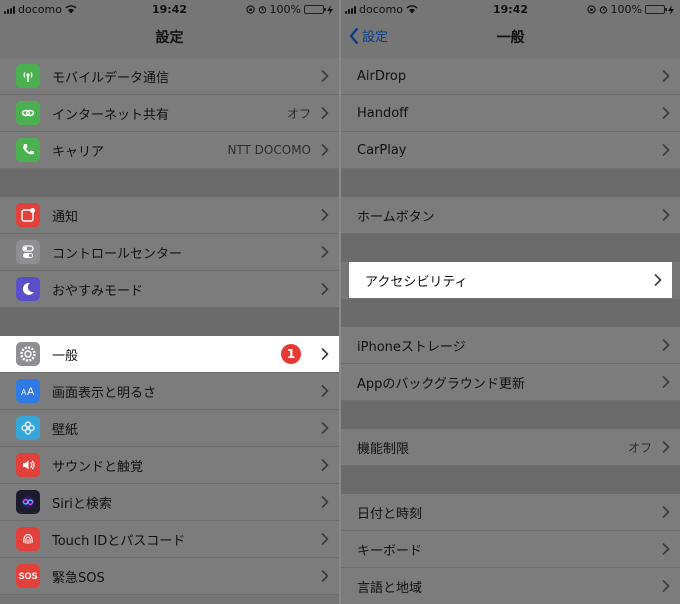  What do you see at coordinates (510, 113) in the screenshot?
I see `general-row: Handoff` at bounding box center [510, 113].